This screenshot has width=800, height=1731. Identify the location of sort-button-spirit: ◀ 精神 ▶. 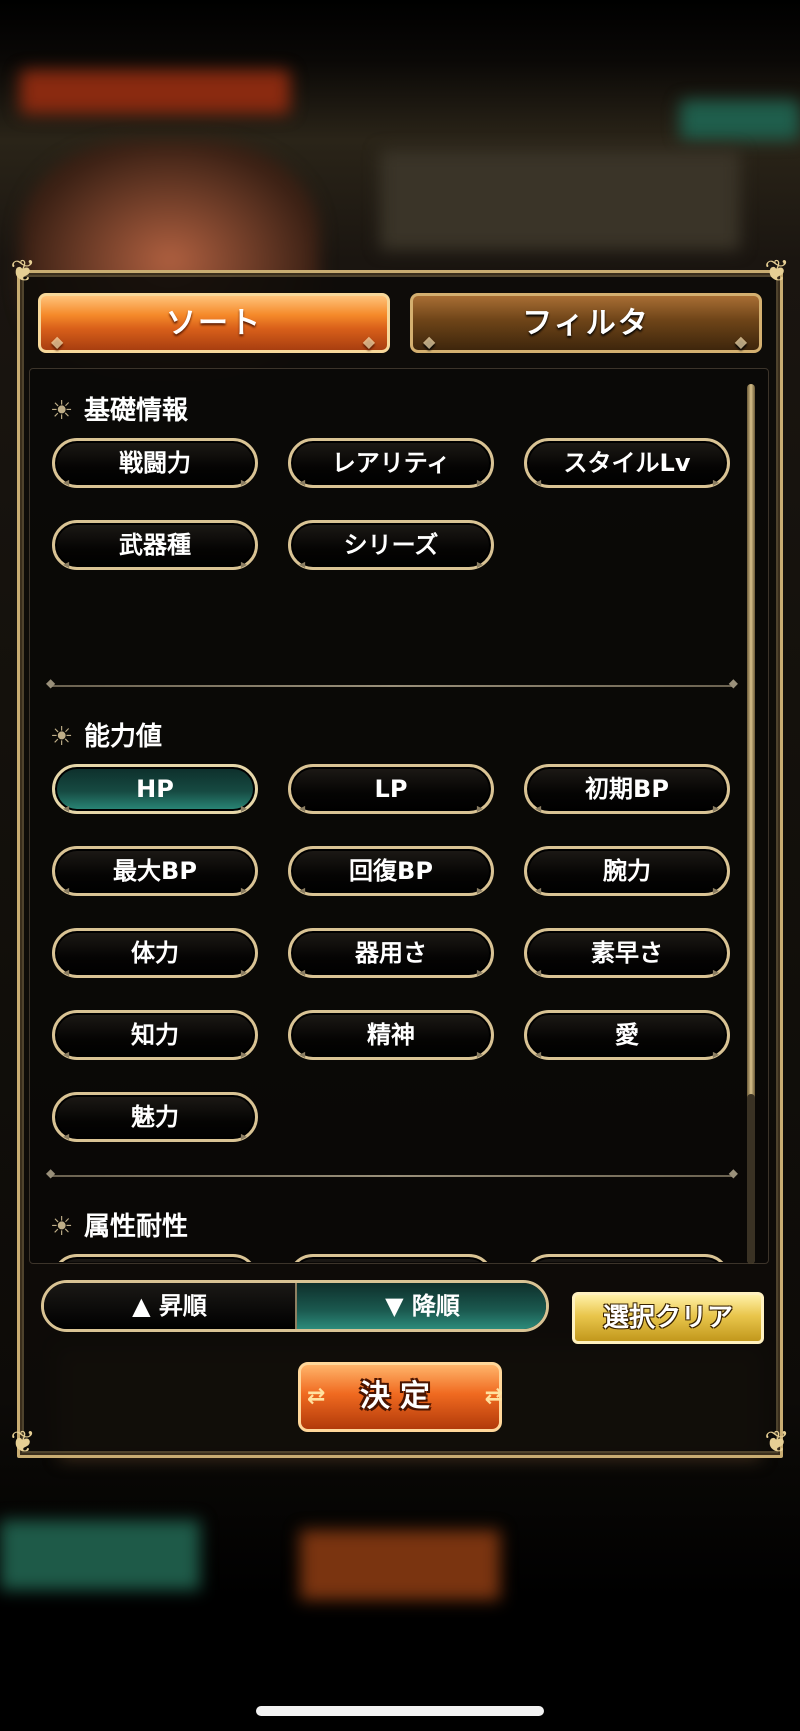
(391, 1035).